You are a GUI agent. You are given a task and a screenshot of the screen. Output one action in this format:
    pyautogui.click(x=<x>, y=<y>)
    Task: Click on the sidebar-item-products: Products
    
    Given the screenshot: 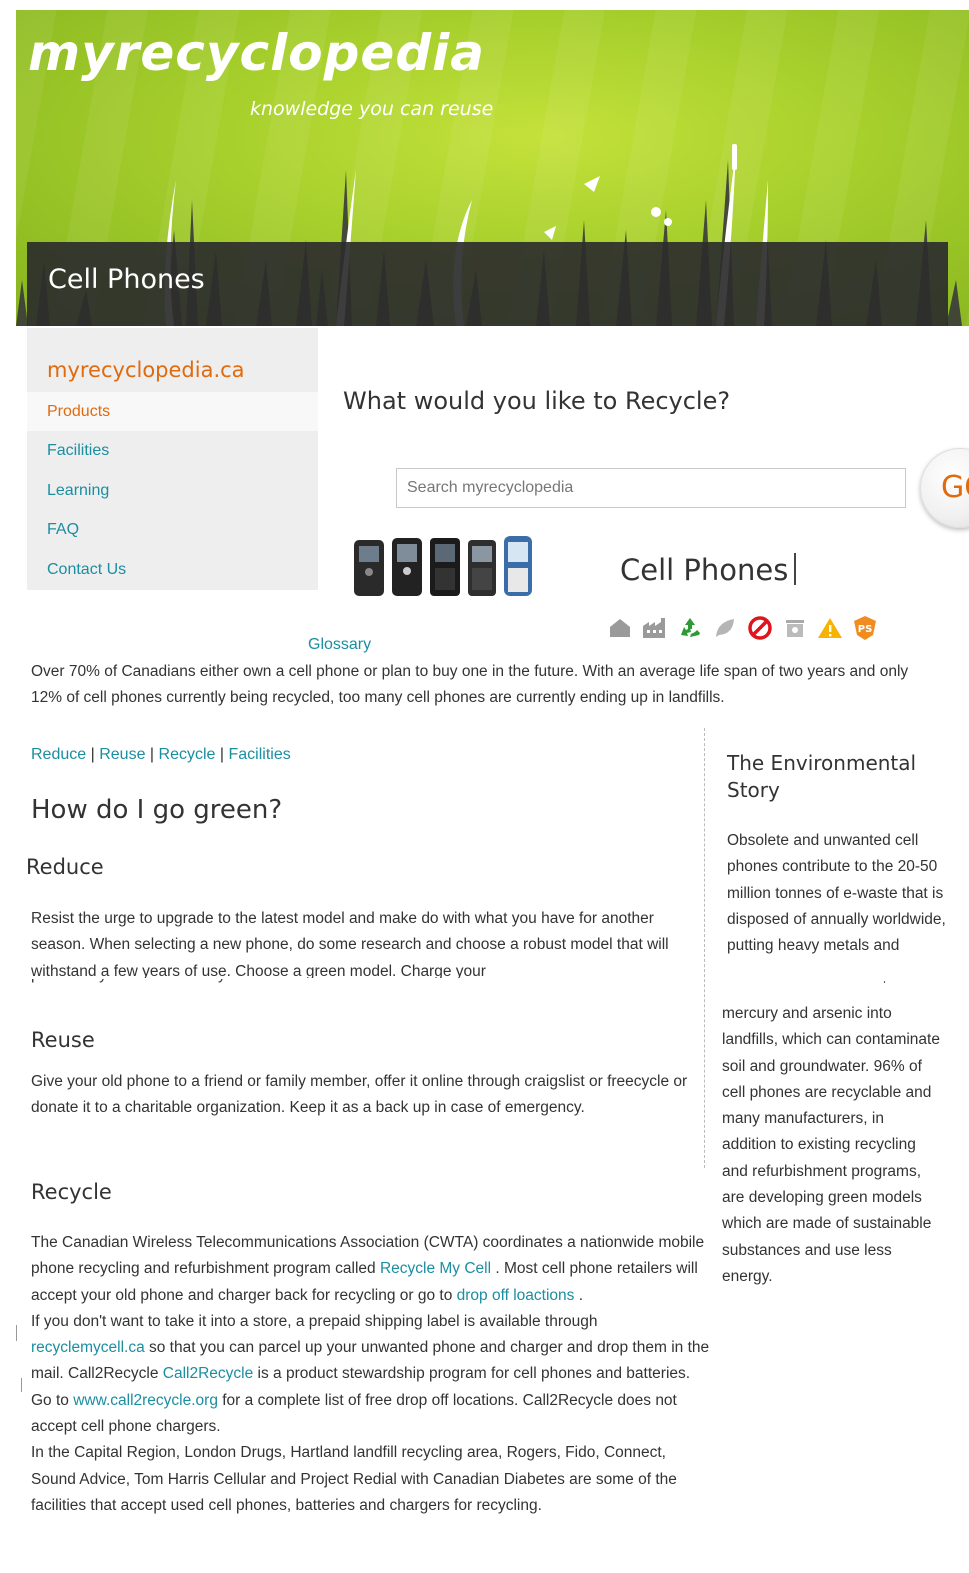 What is the action you would take?
    pyautogui.click(x=172, y=411)
    